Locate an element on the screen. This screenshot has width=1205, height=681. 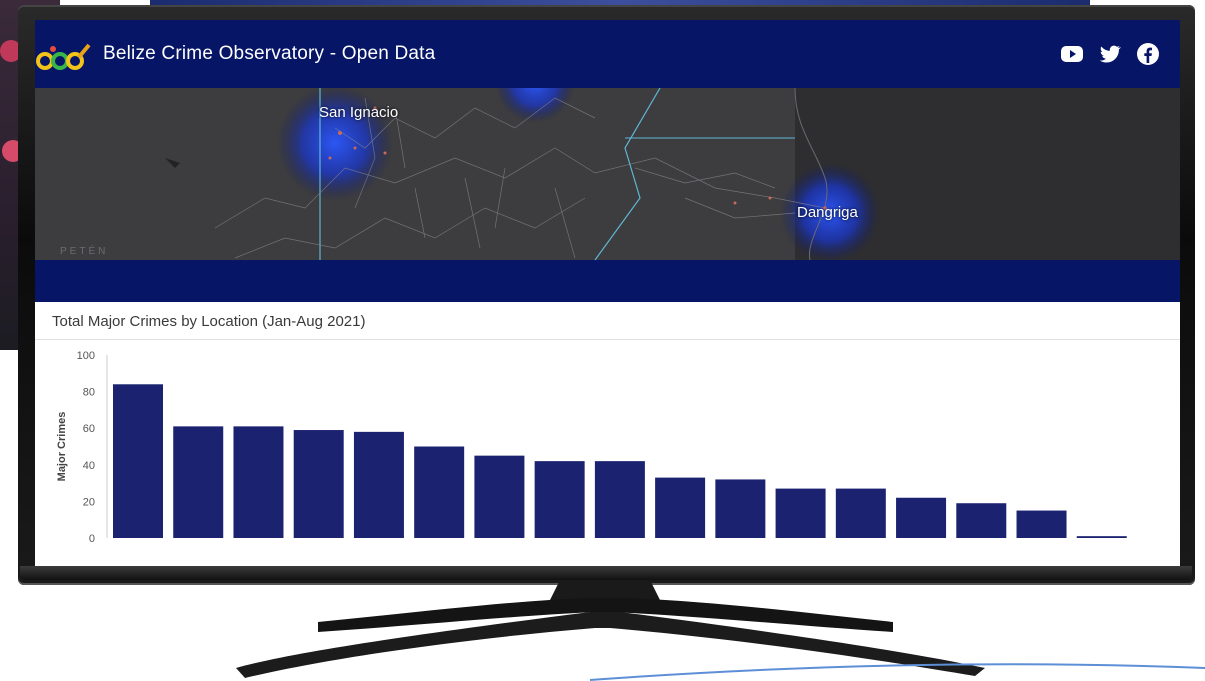
y-tick-label: 0 is located at coordinates (92, 539).